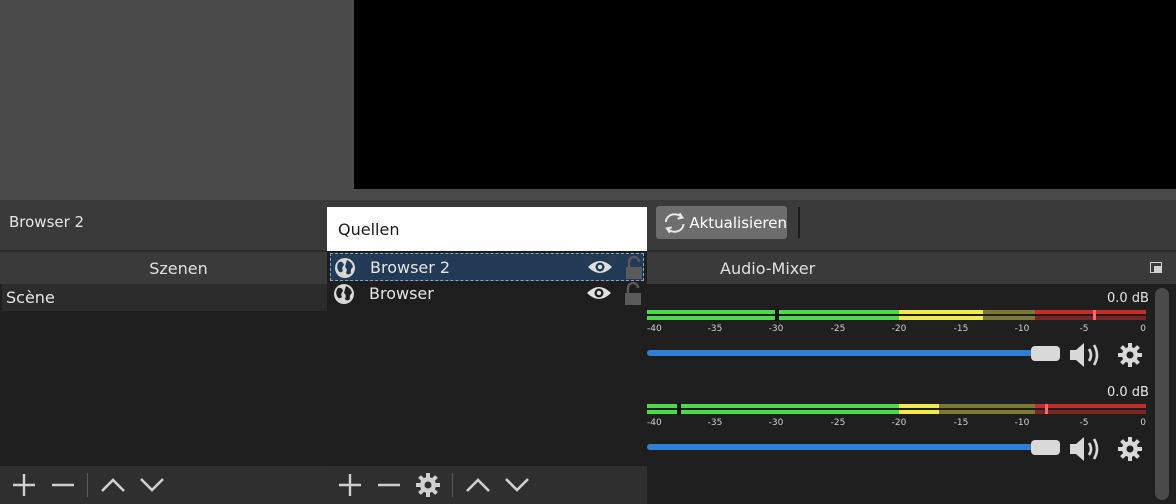 Image resolution: width=1176 pixels, height=504 pixels. I want to click on sources-toolbar, so click(487, 485).